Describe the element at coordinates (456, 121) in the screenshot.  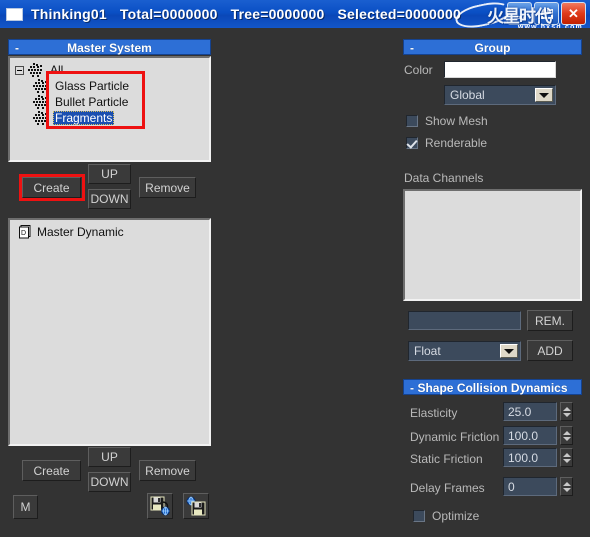
I see `show-mesh-label: Show Mesh` at that location.